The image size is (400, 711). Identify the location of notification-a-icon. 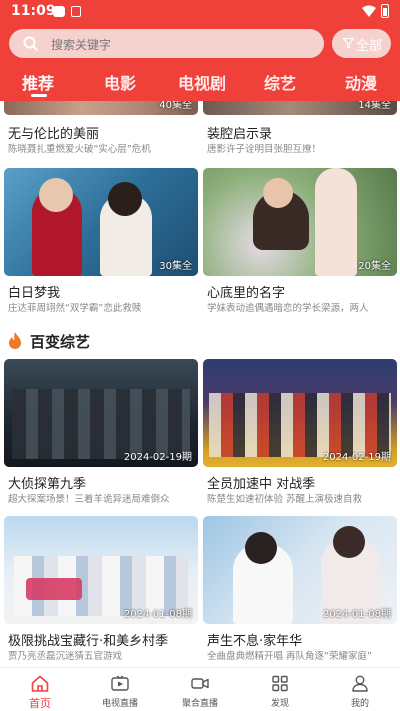
(76, 11).